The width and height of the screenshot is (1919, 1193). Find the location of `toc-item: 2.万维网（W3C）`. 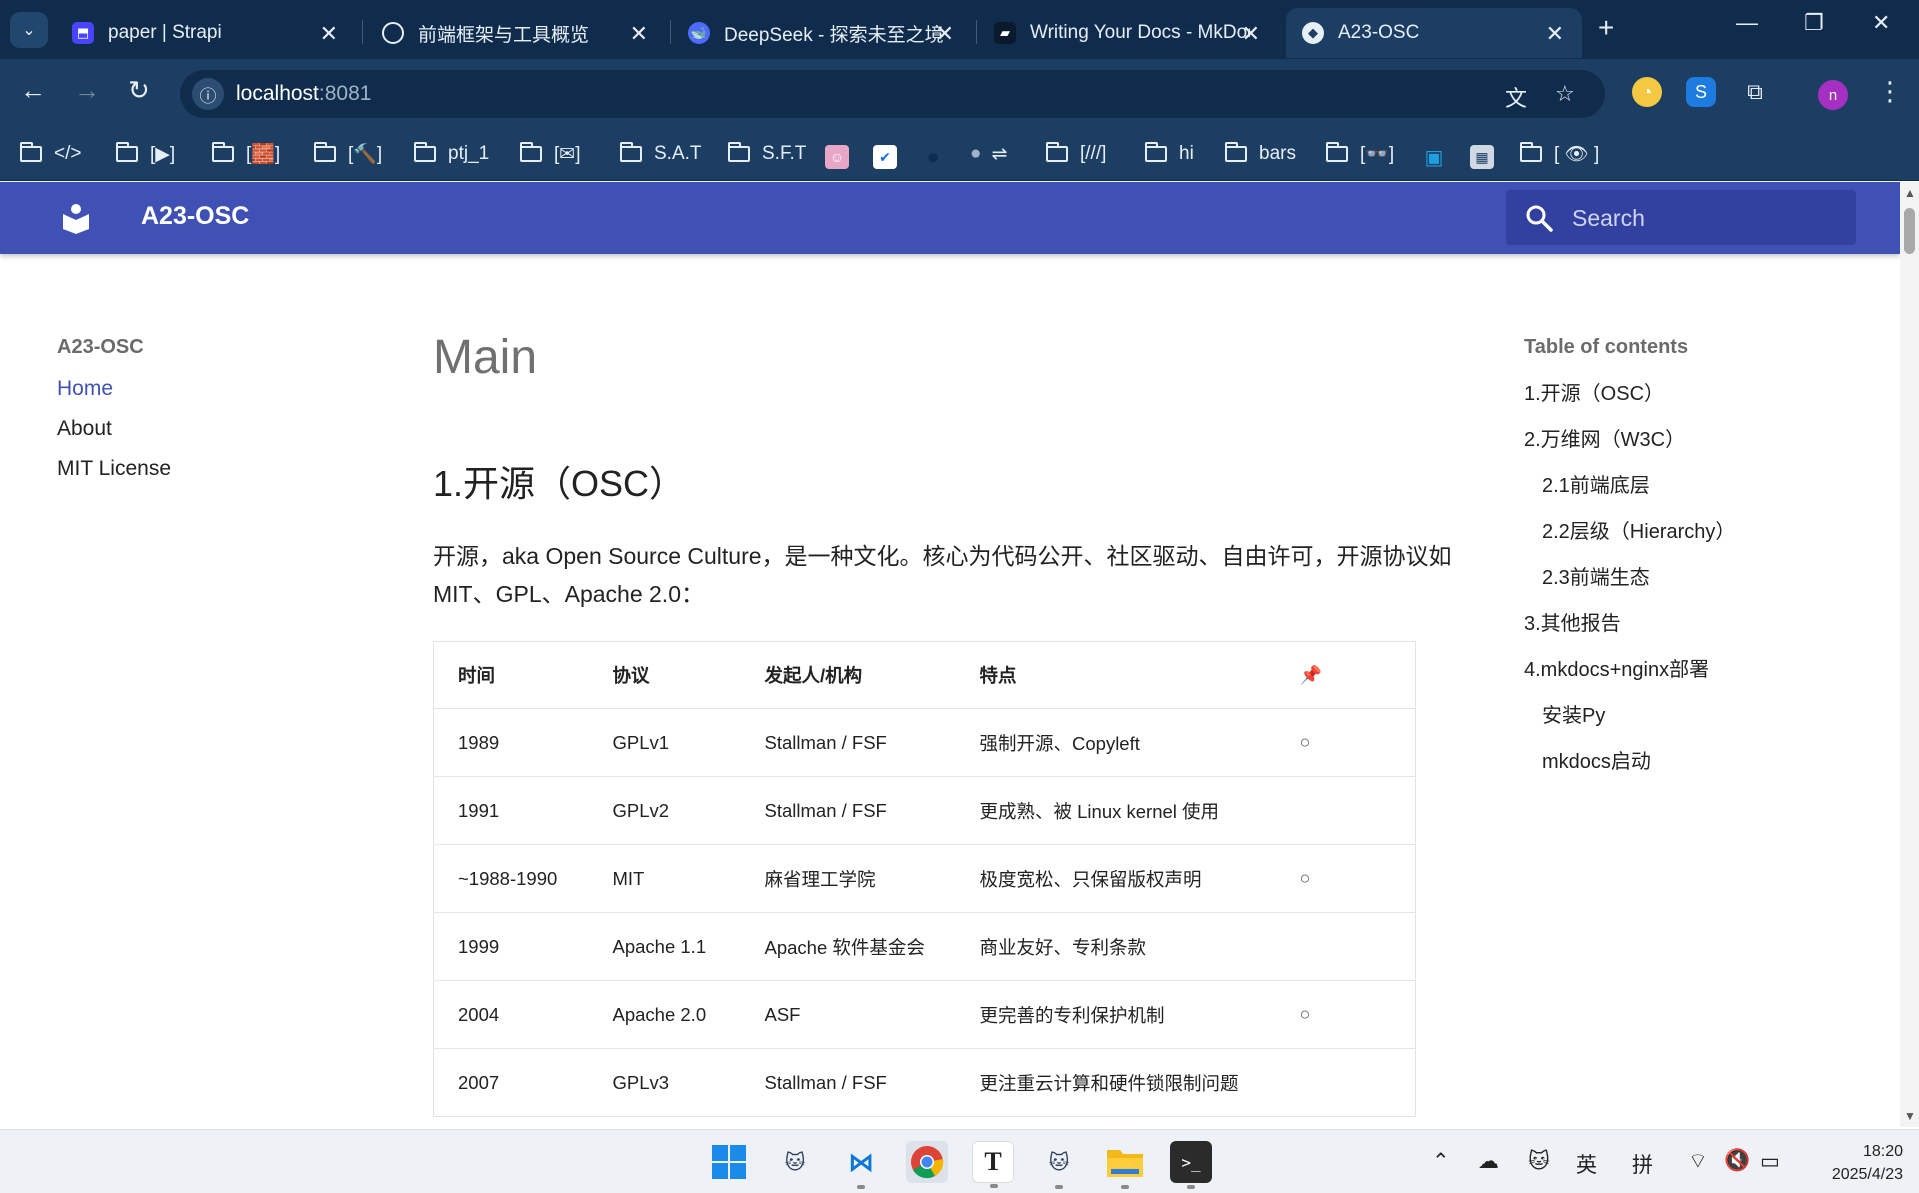

toc-item: 2.万维网（W3C） is located at coordinates (1629, 437).